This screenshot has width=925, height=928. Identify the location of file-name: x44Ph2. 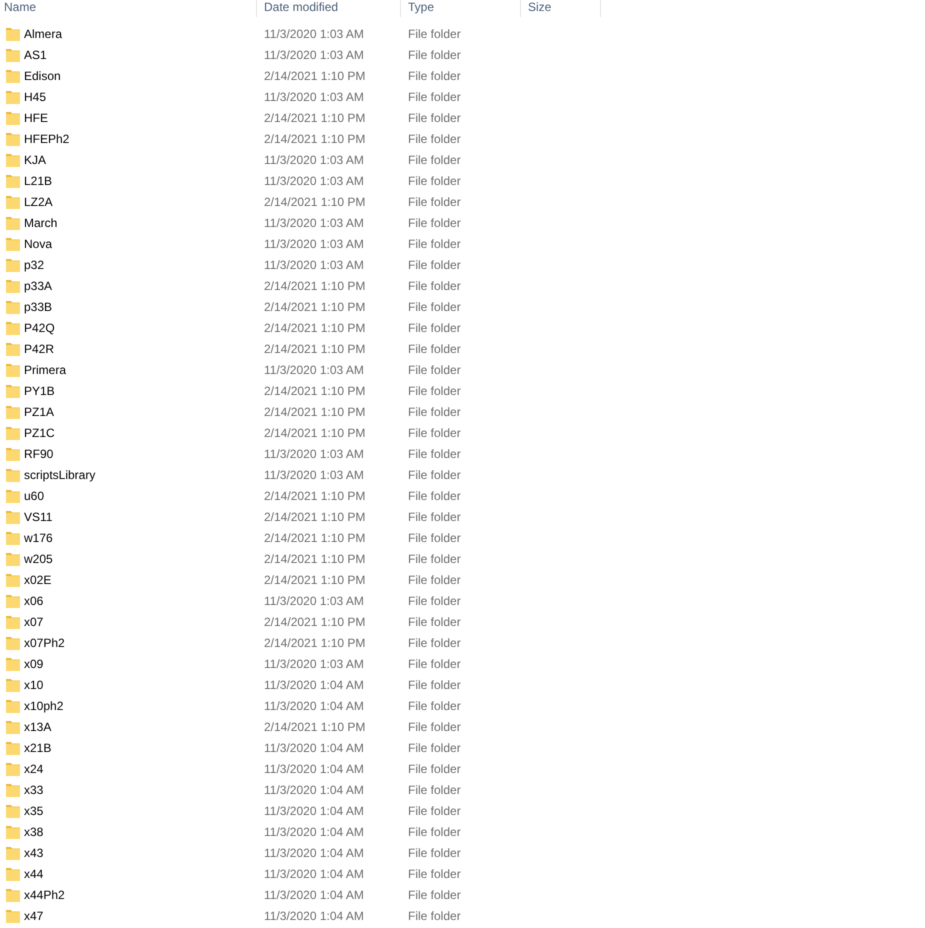
(44, 895).